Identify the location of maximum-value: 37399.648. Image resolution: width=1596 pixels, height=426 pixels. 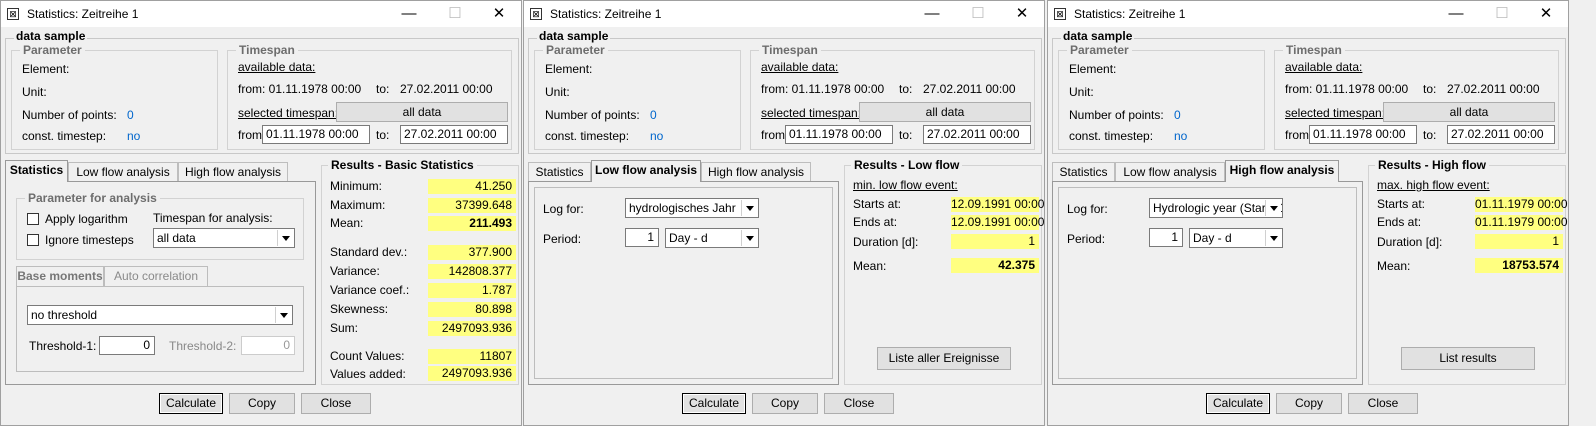
(472, 205).